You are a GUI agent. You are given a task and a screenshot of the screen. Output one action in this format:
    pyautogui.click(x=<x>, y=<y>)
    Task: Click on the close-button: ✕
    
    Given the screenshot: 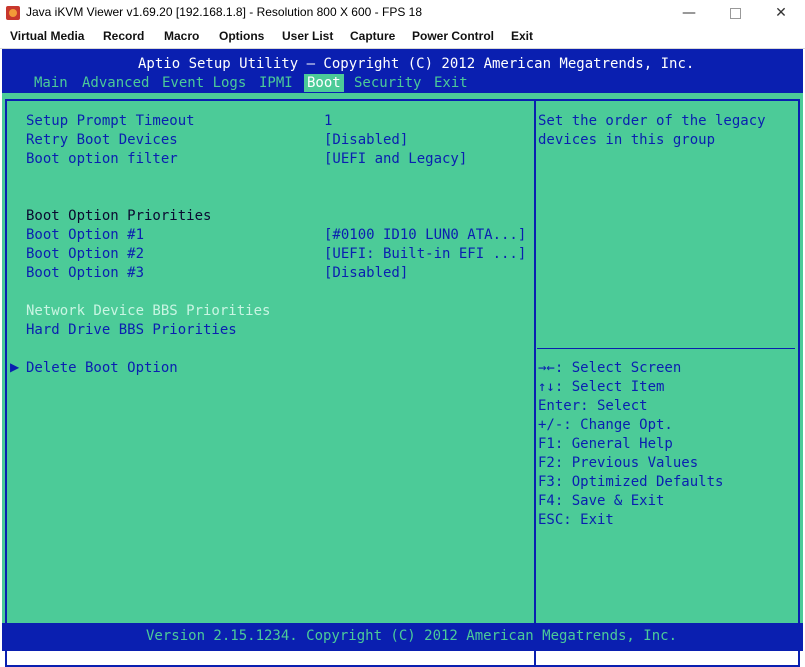 What is the action you would take?
    pyautogui.click(x=781, y=13)
    